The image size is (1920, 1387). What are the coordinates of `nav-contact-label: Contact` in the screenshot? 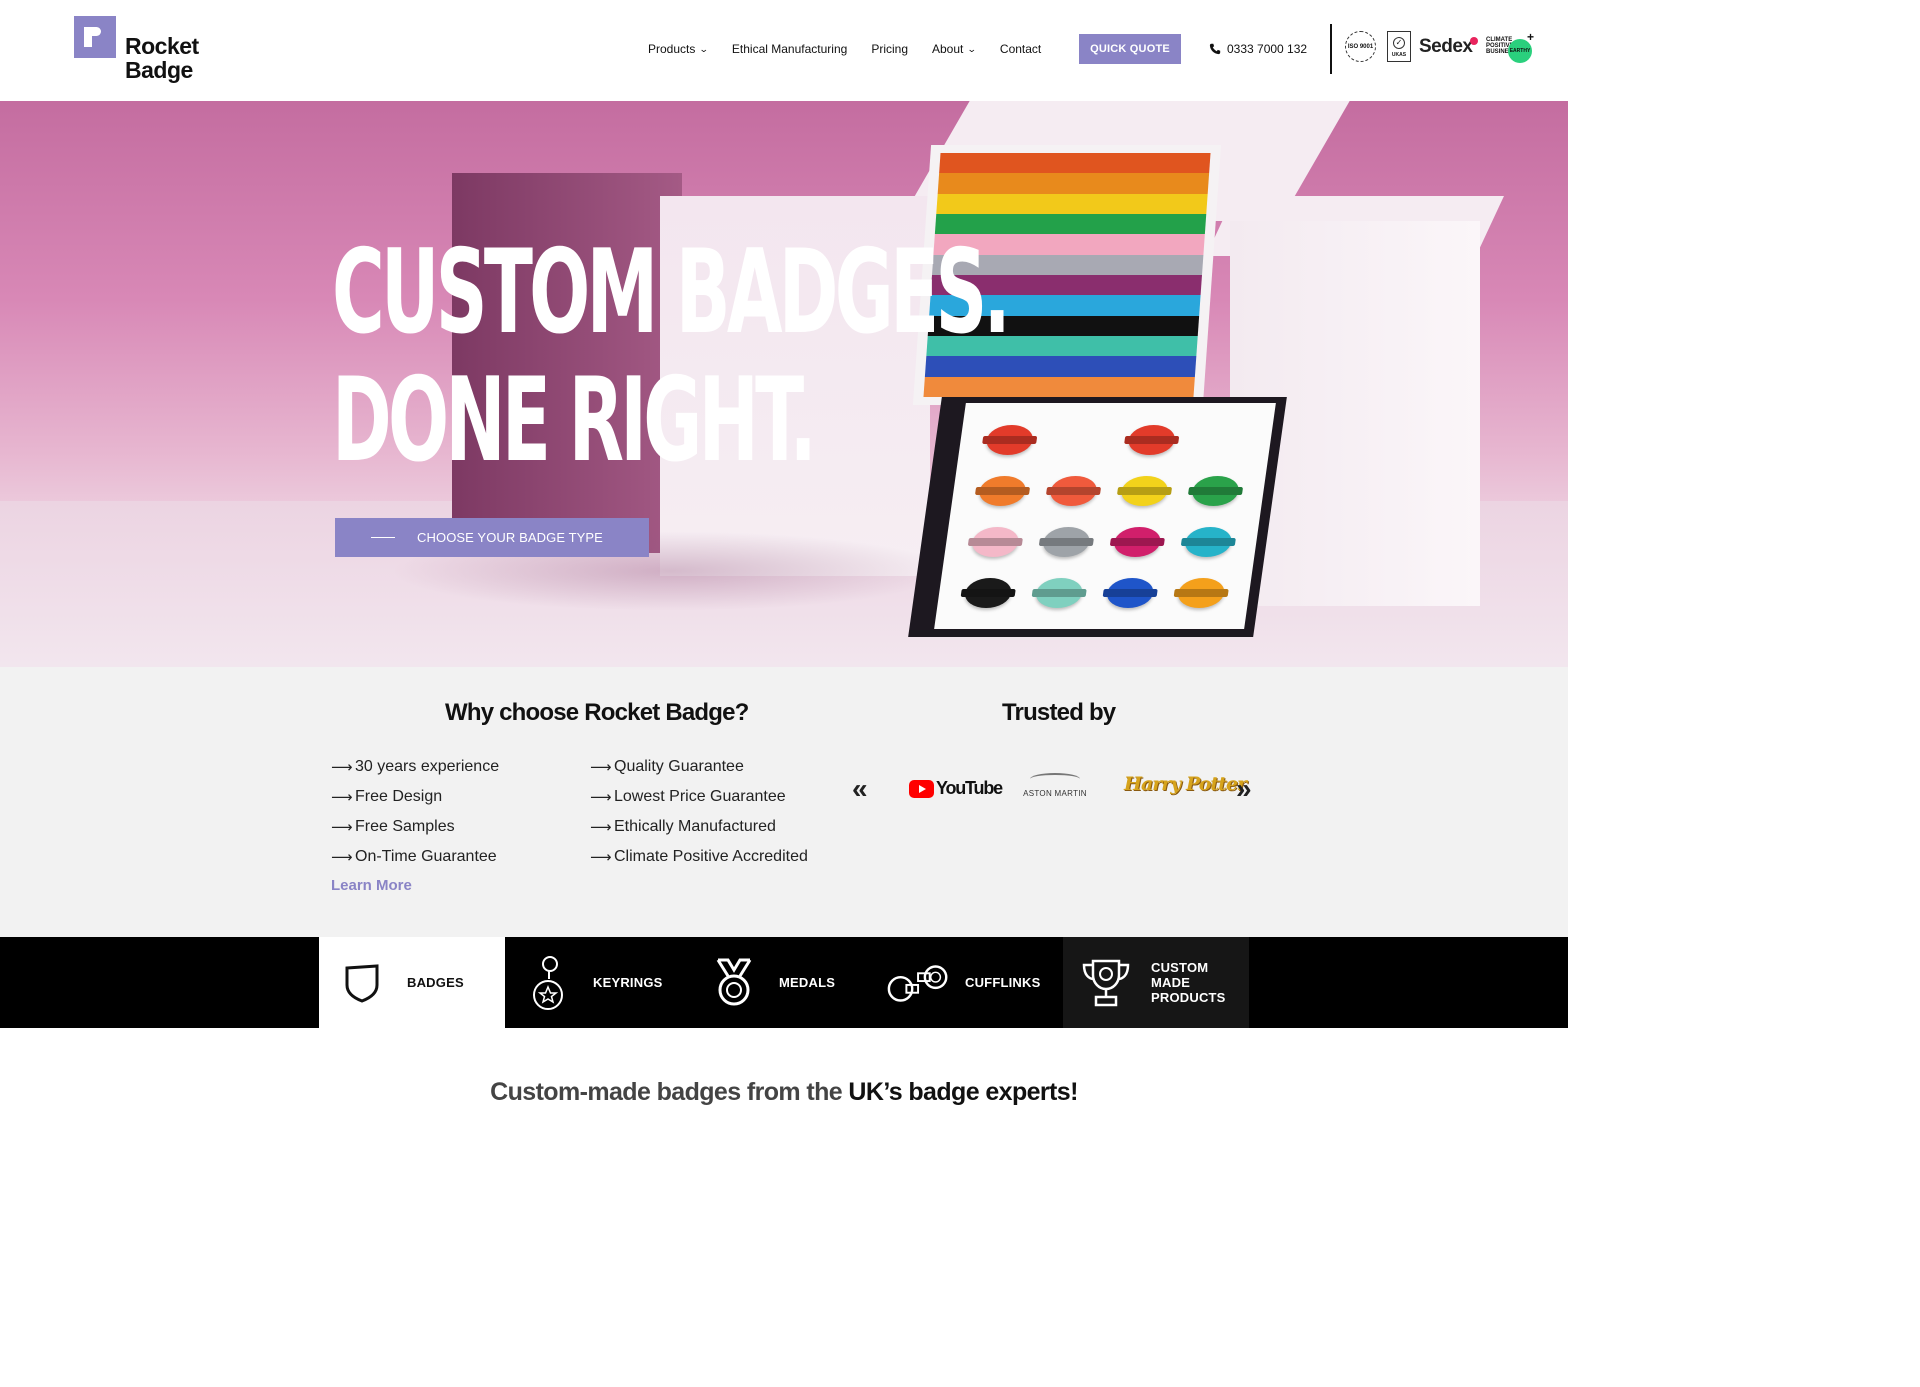 It's located at (1020, 49).